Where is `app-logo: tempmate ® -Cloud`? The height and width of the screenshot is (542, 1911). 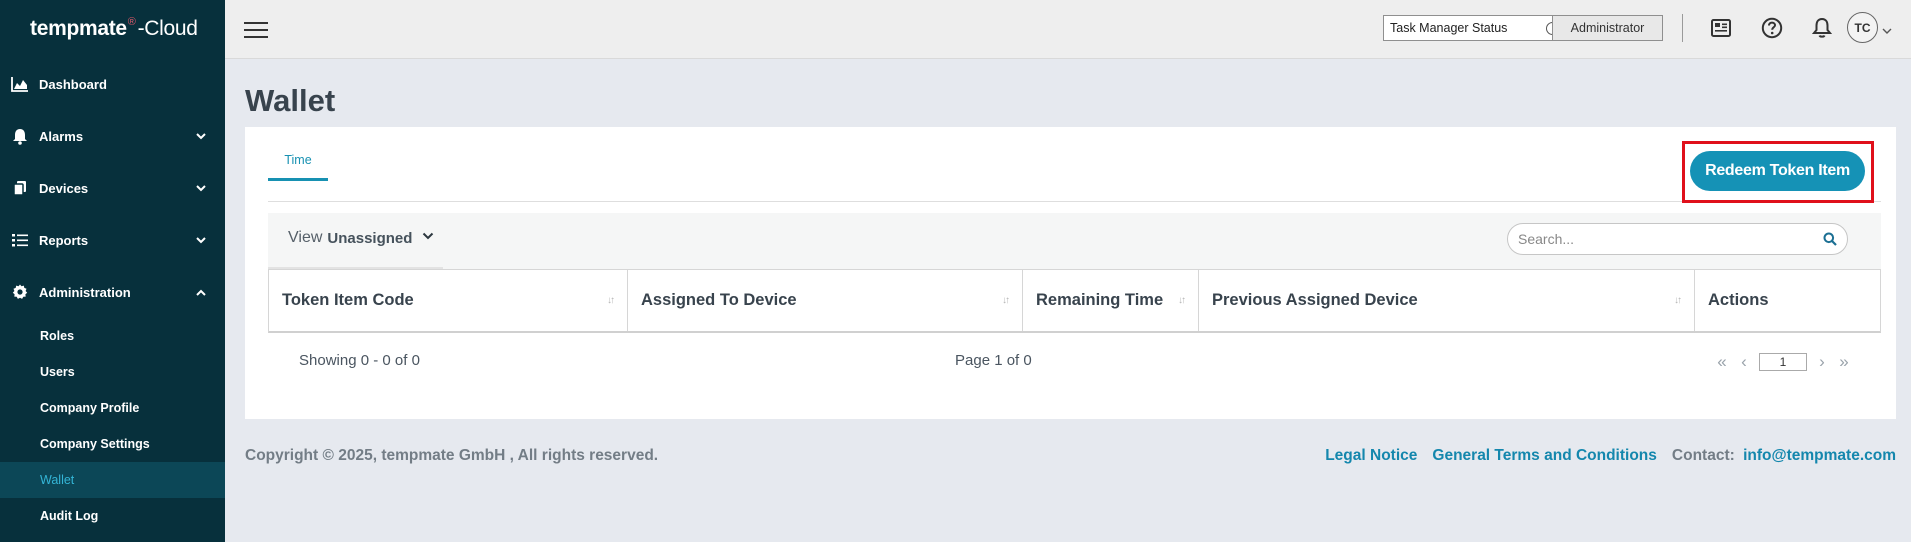
app-logo: tempmate ® -Cloud is located at coordinates (112, 29).